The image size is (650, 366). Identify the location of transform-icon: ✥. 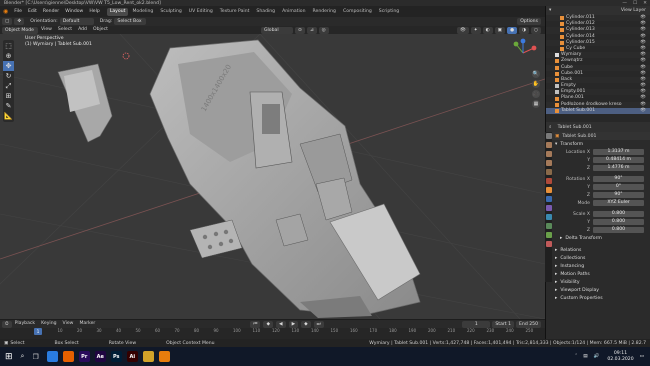
(19, 21).